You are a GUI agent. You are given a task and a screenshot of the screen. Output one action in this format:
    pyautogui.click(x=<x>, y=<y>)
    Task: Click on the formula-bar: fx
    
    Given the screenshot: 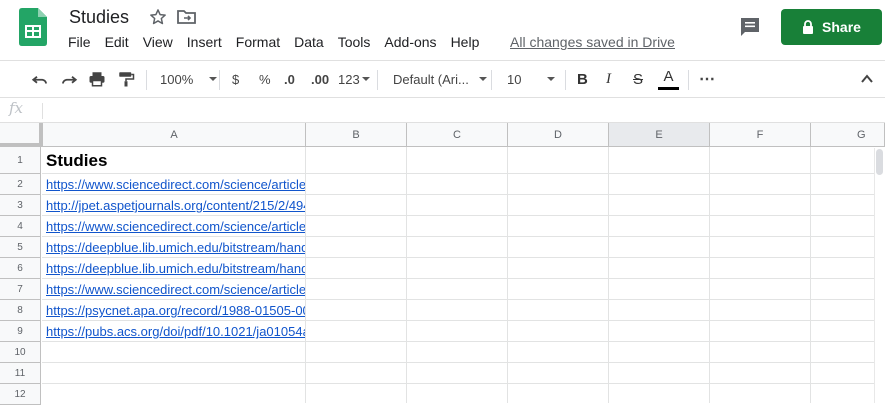 What is the action you would take?
    pyautogui.click(x=442, y=111)
    